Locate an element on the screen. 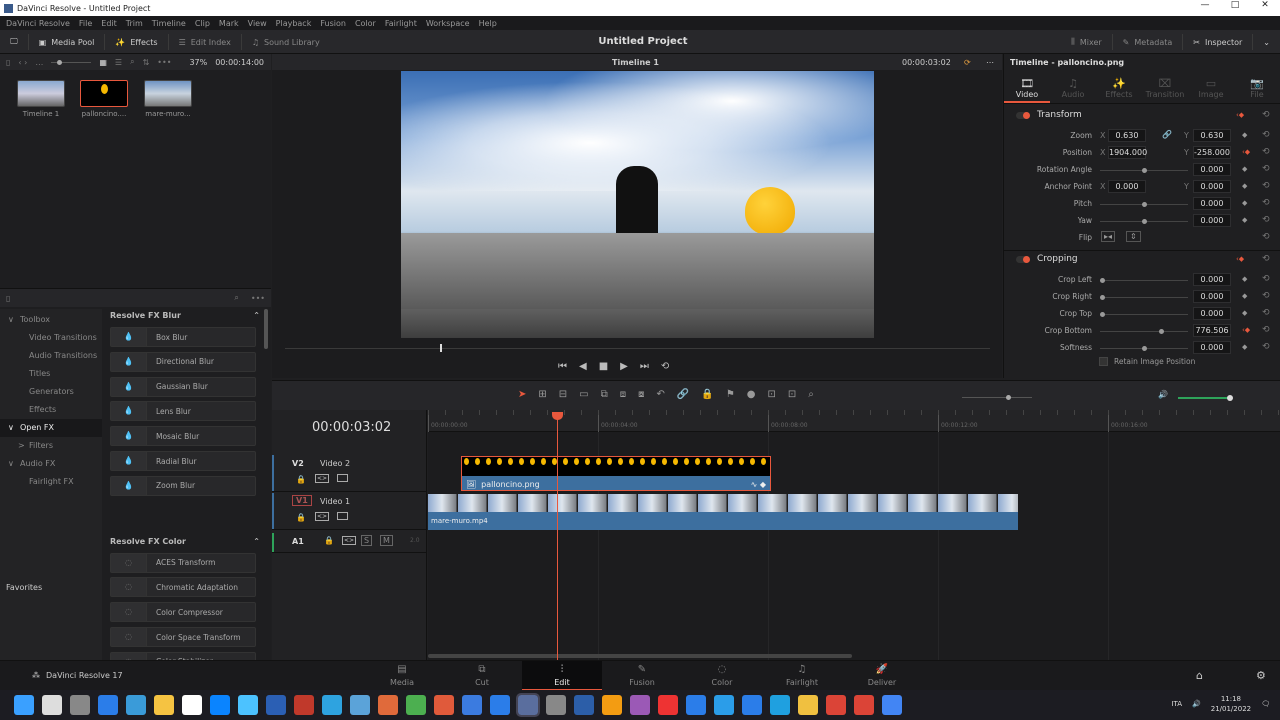 Image resolution: width=1280 pixels, height=720 pixels. app-blue-icon is located at coordinates (500, 705).